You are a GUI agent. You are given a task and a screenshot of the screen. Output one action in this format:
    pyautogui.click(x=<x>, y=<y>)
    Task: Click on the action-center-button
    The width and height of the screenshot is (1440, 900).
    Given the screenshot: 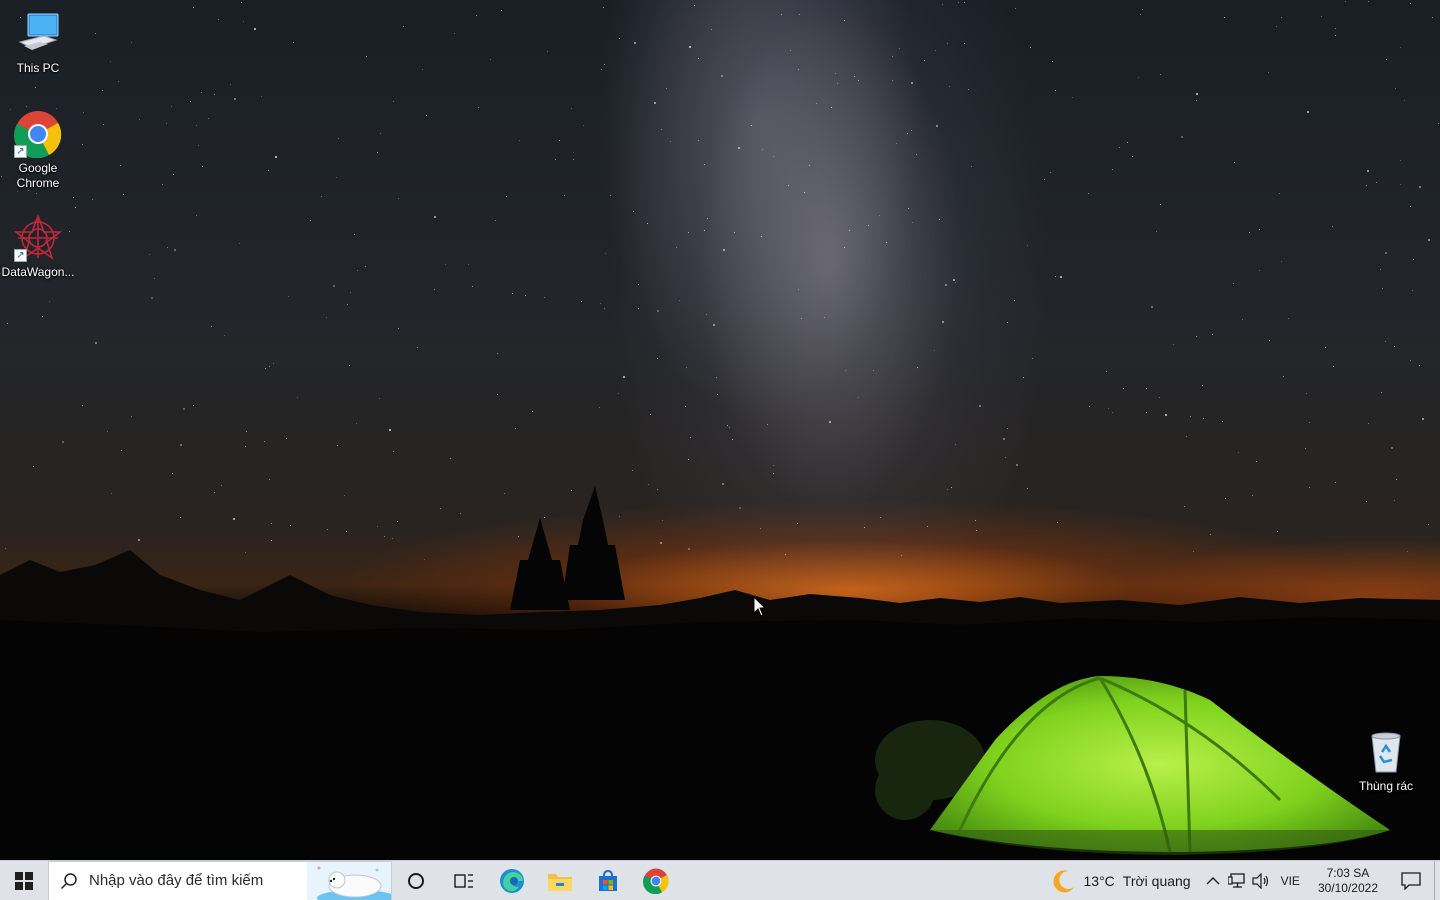 What is the action you would take?
    pyautogui.click(x=1411, y=880)
    